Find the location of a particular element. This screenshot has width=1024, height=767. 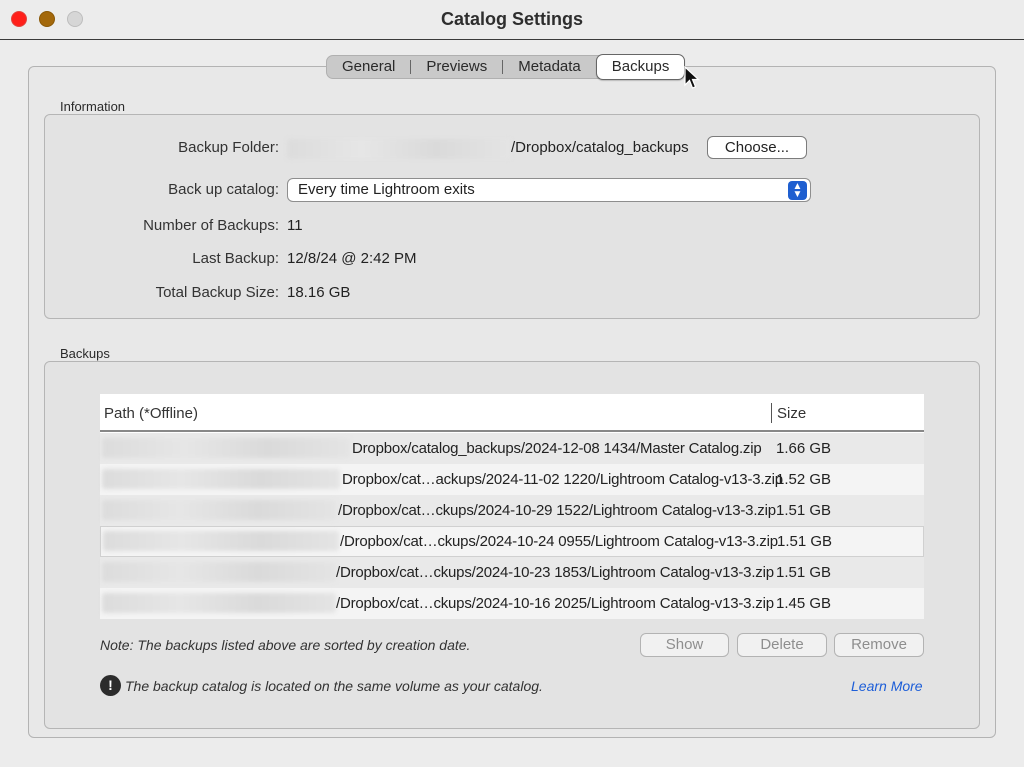

tab-general: General is located at coordinates (368, 67).